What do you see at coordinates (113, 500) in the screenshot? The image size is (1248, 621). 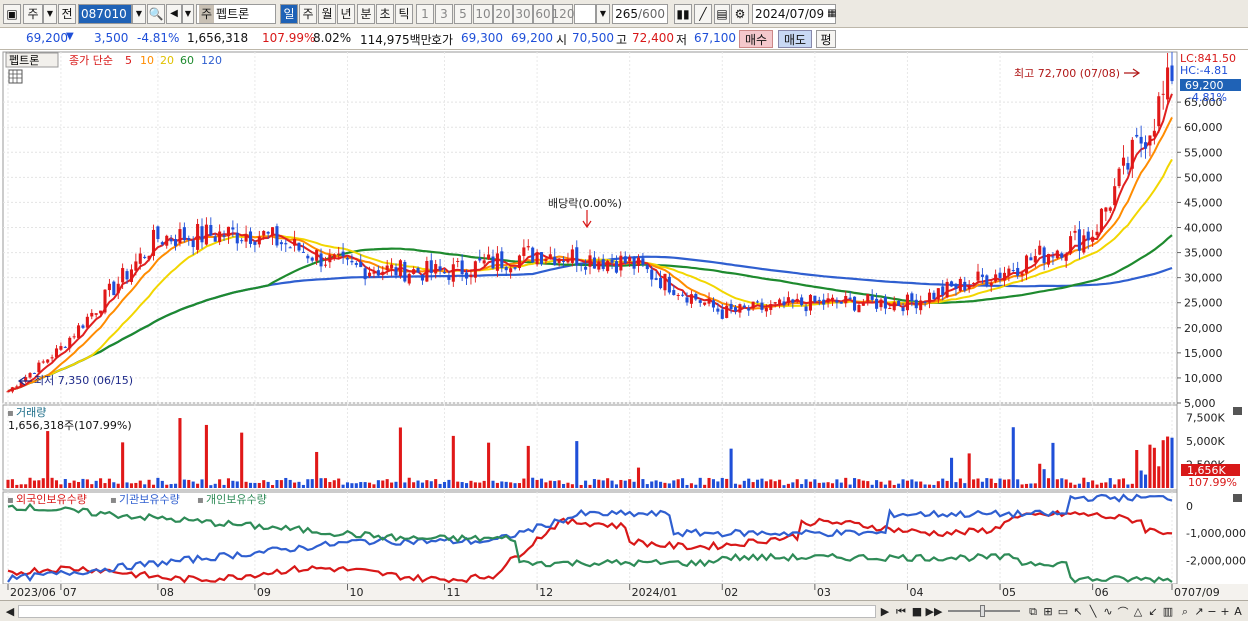 I see `holder-marker-2-icon: ▪` at bounding box center [113, 500].